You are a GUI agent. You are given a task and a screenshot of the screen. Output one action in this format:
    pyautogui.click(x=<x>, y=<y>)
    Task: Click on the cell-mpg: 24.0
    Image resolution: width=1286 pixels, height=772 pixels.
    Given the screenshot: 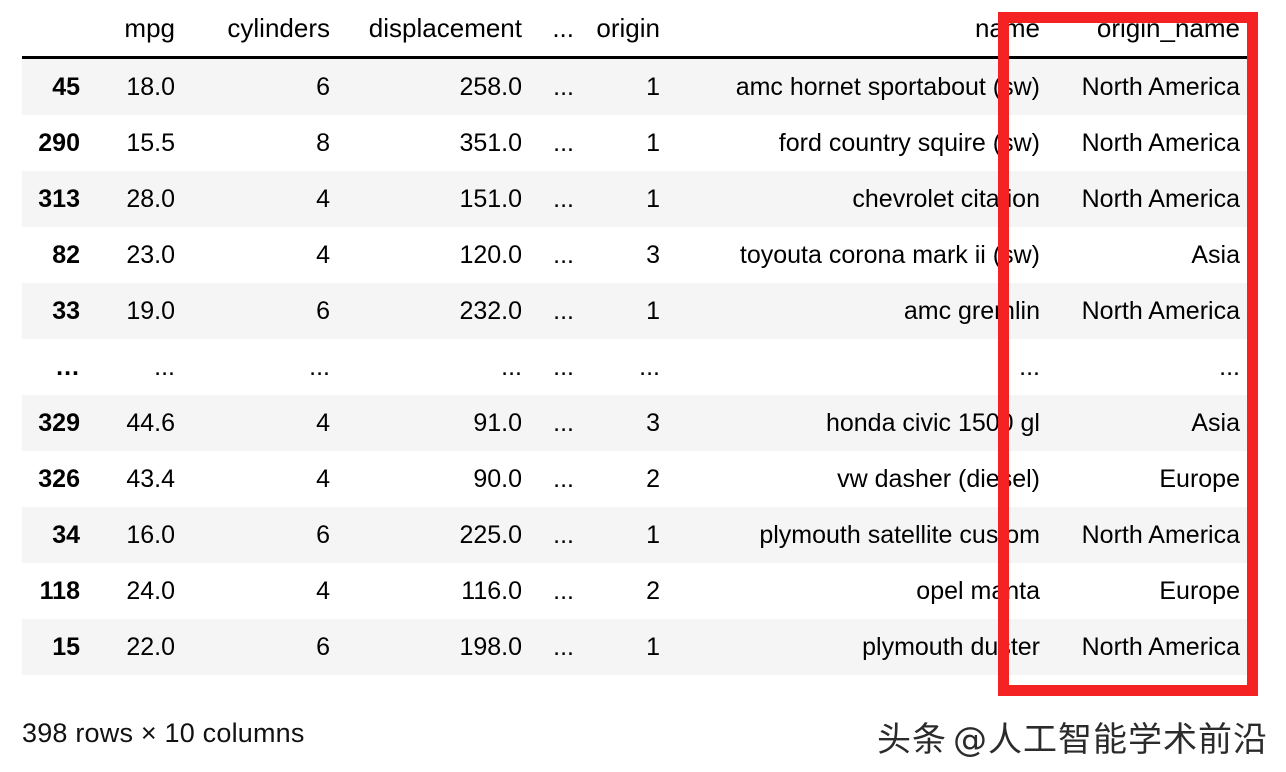 What is the action you would take?
    pyautogui.click(x=137, y=591)
    